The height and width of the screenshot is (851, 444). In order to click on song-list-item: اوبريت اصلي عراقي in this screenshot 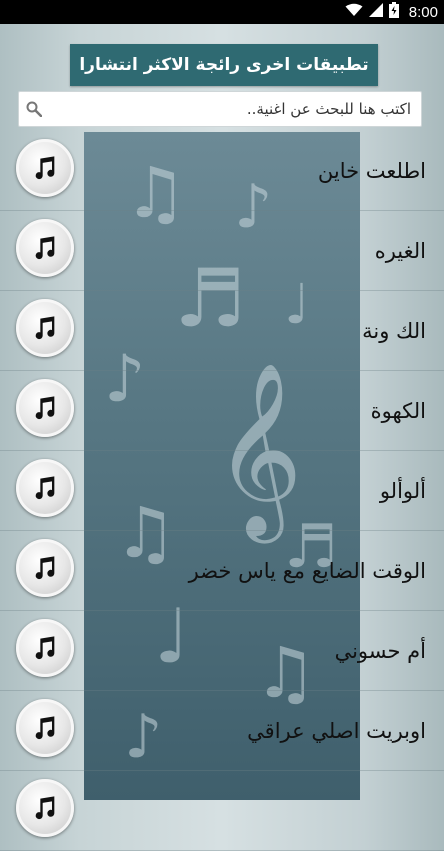, I will do `click(222, 731)`.